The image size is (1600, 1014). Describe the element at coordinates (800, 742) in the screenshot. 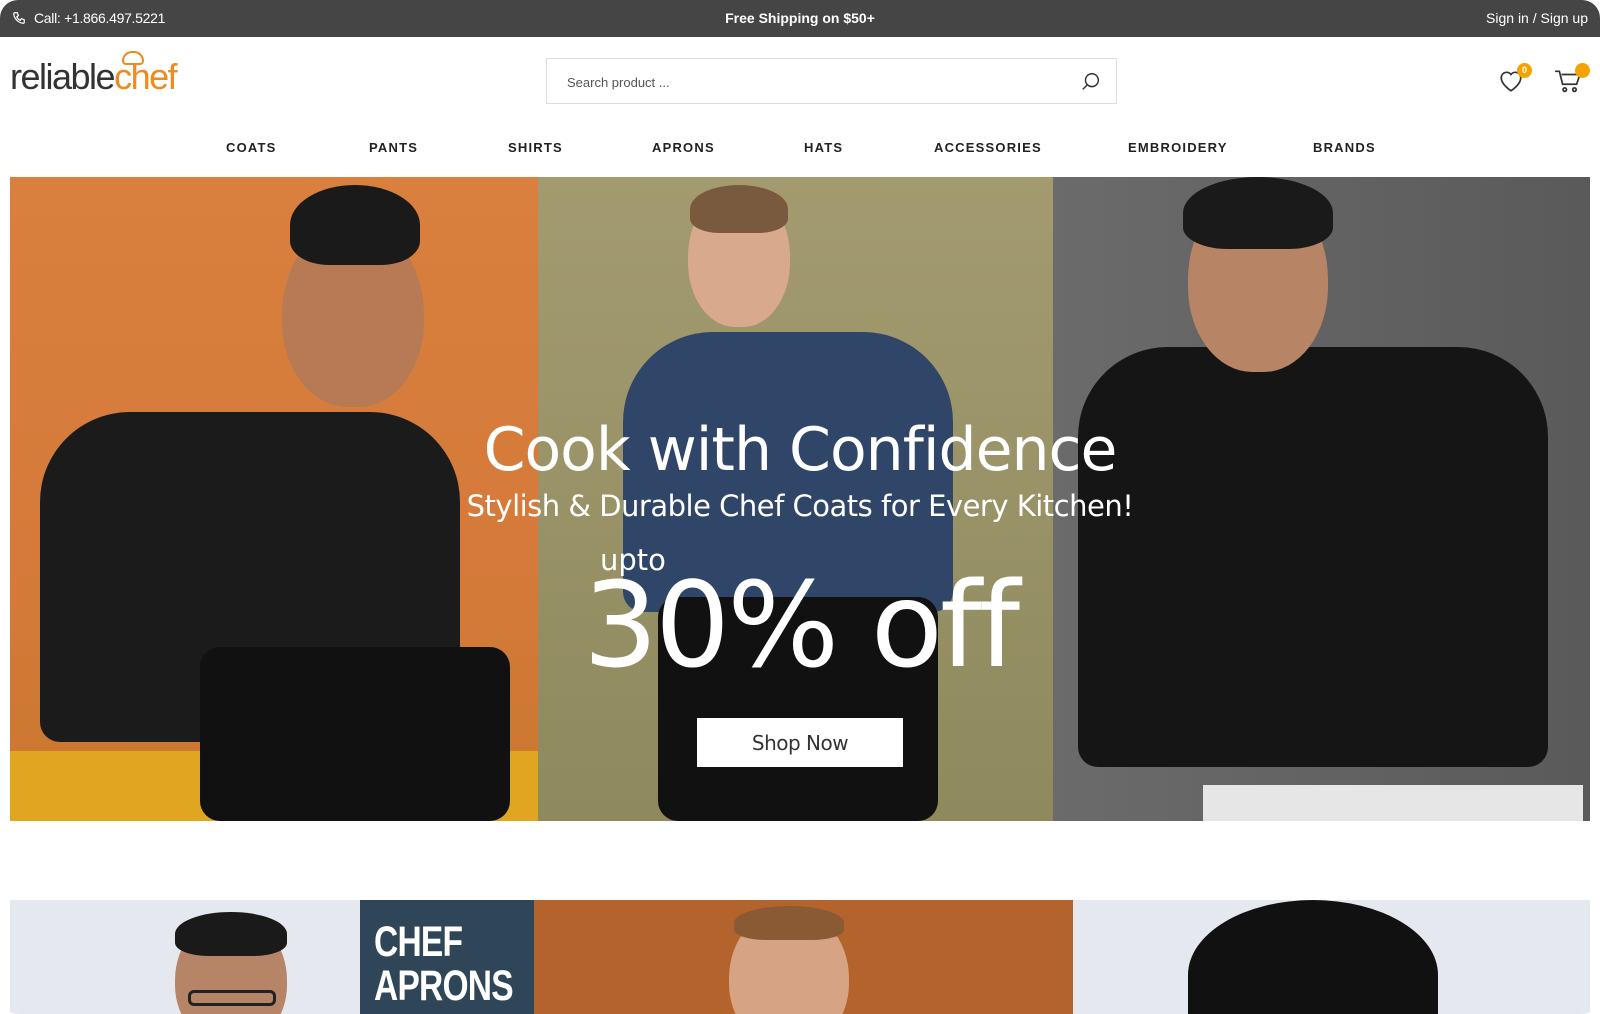

I see `shop-now-button: Shop Now` at that location.